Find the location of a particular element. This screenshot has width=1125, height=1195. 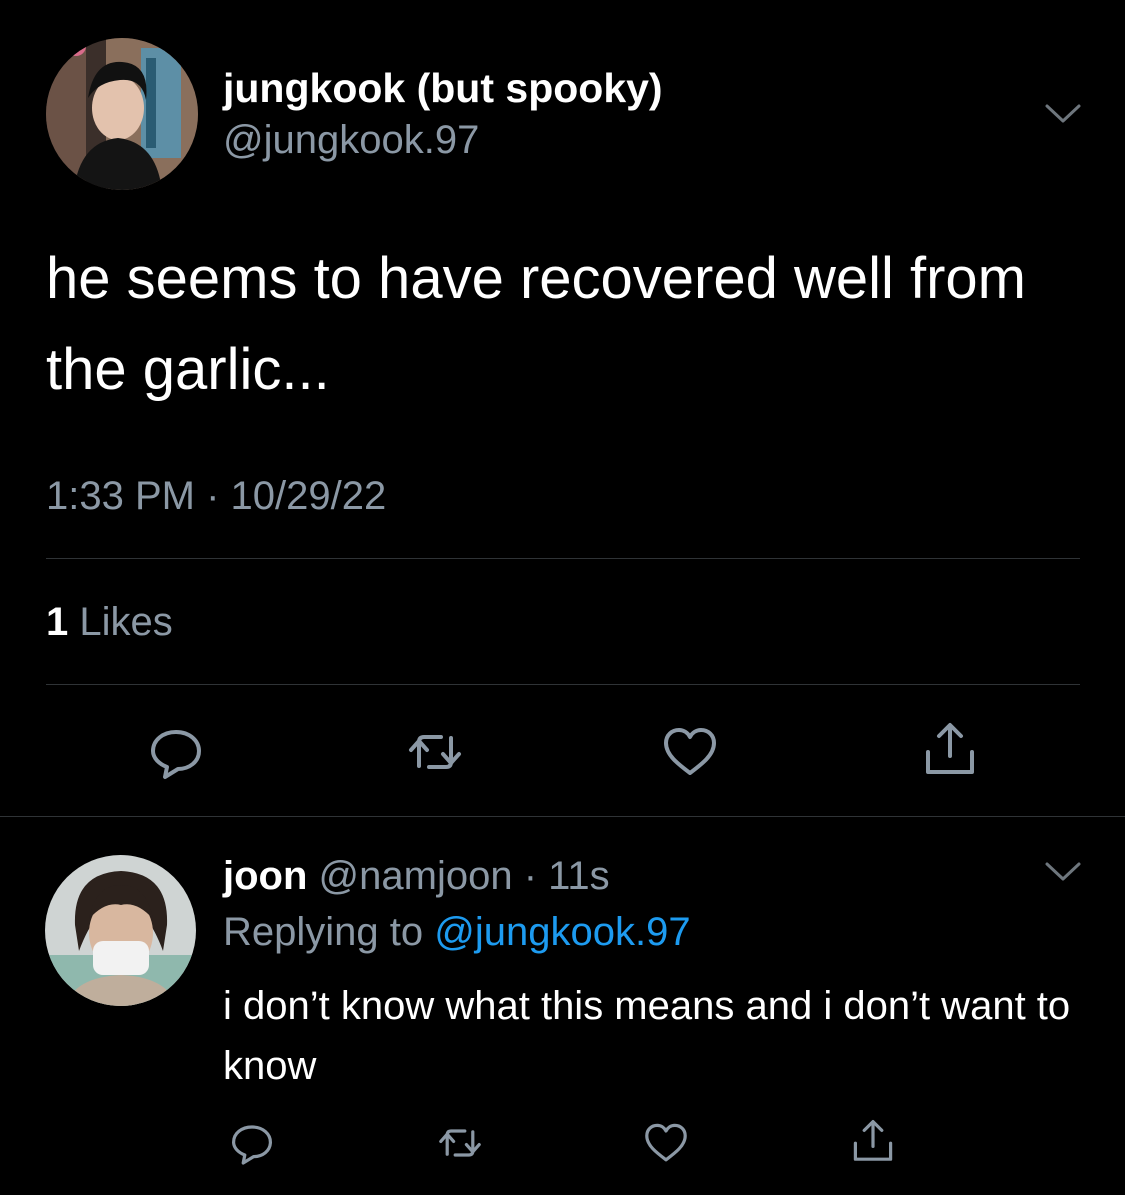

likes-row: 1 Likes is located at coordinates (109, 622).